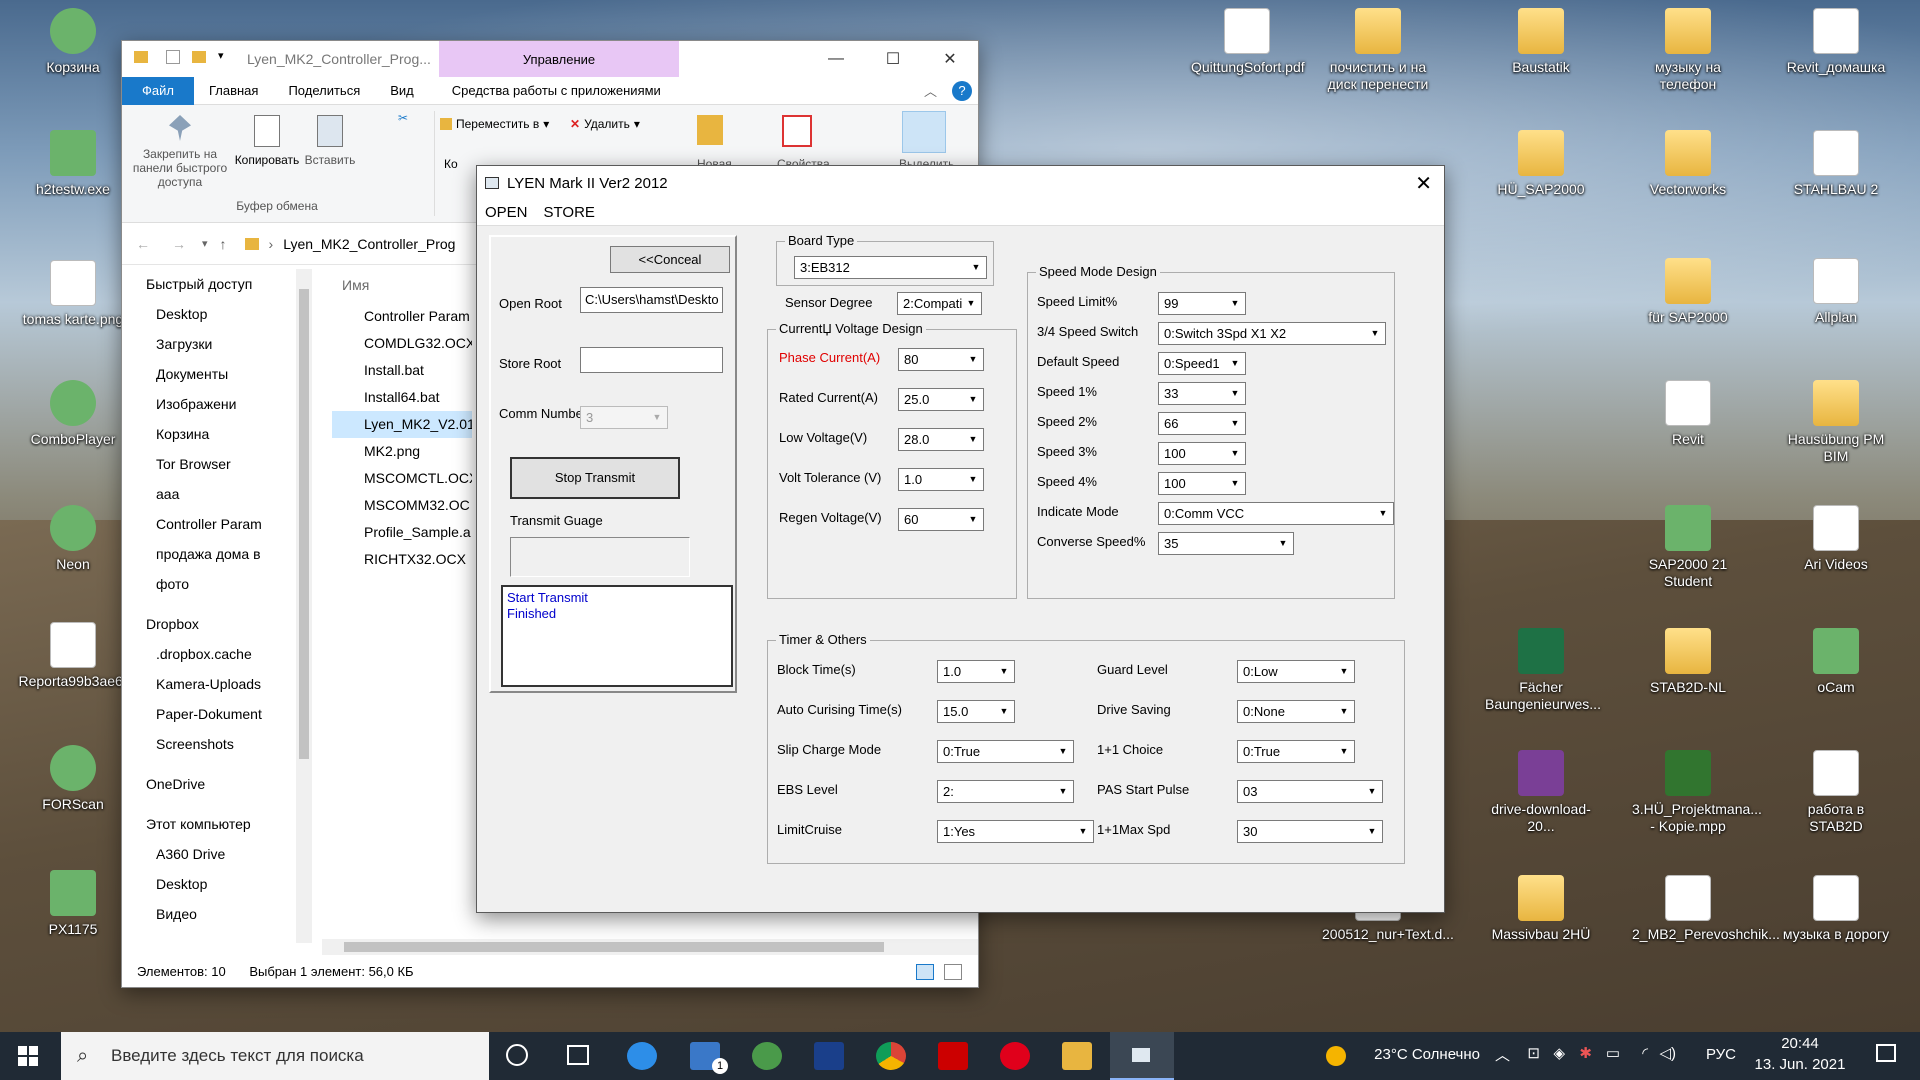  Describe the element at coordinates (217, 744) in the screenshot. I see `nav-item: Screenshots` at that location.